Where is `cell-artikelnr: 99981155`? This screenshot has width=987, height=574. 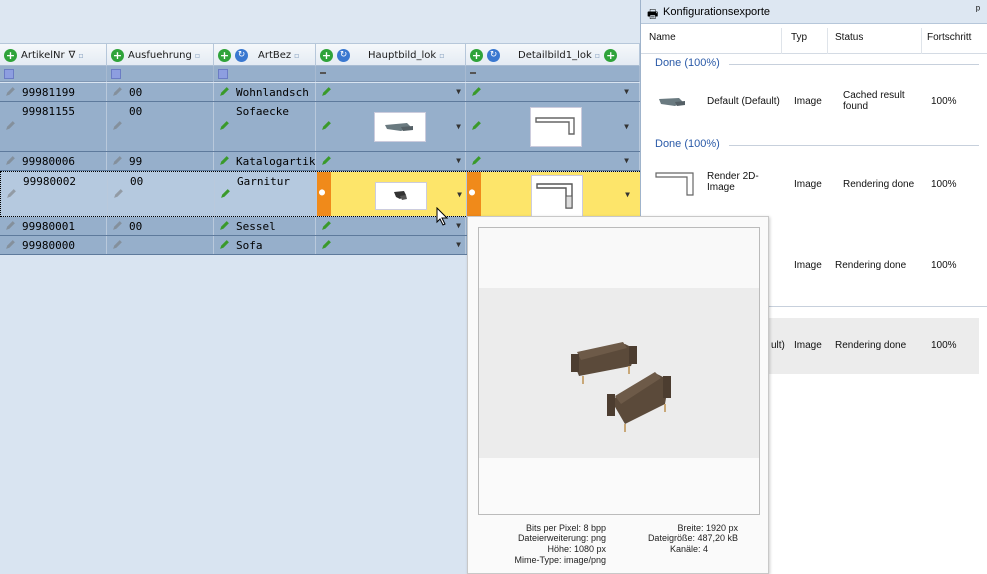 cell-artikelnr: 99981155 is located at coordinates (53, 126).